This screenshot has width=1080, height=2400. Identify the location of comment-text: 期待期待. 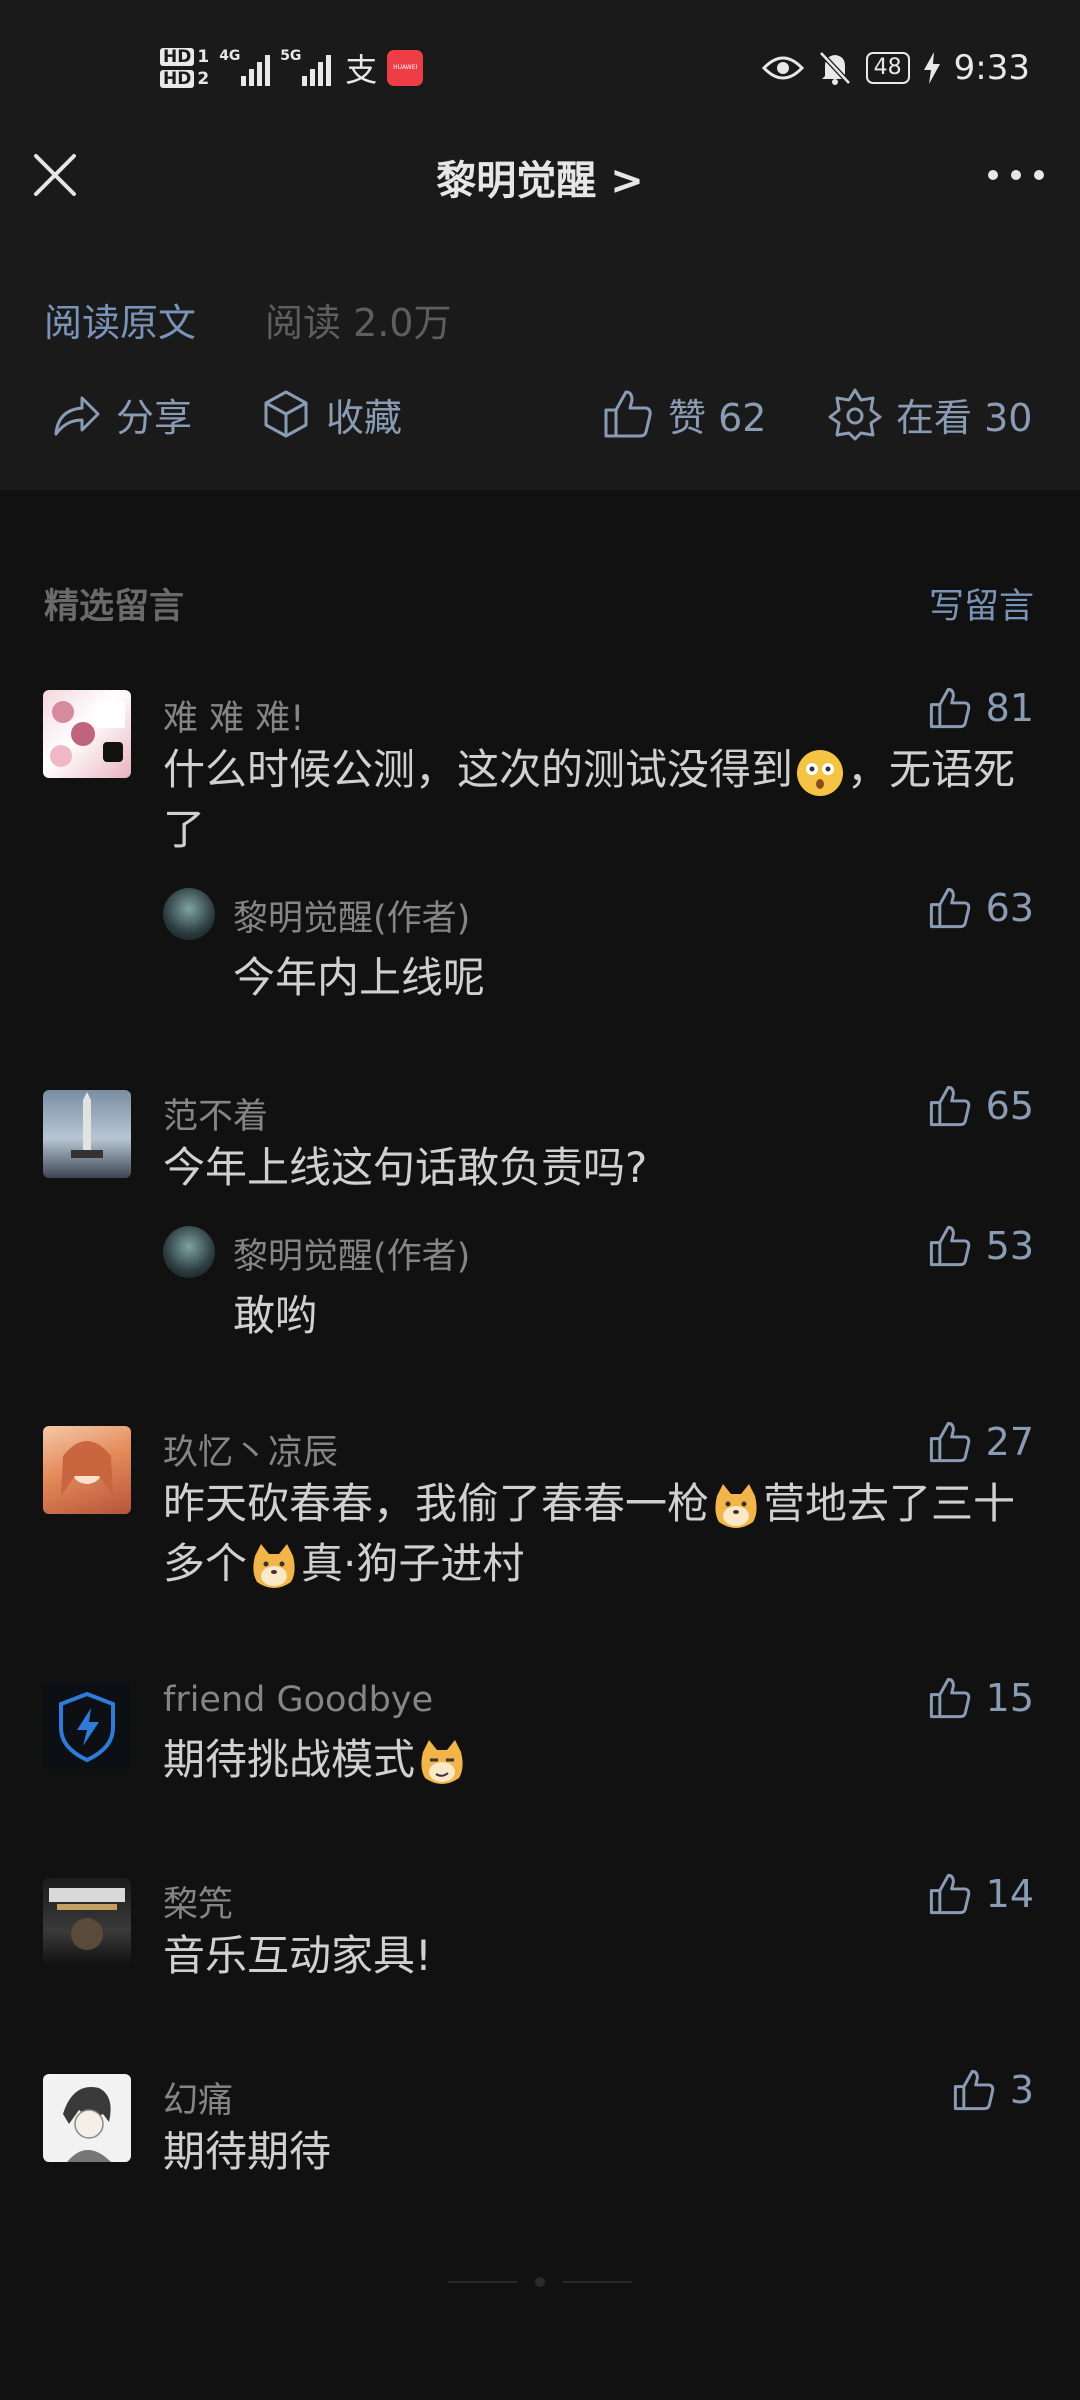
(247, 2151).